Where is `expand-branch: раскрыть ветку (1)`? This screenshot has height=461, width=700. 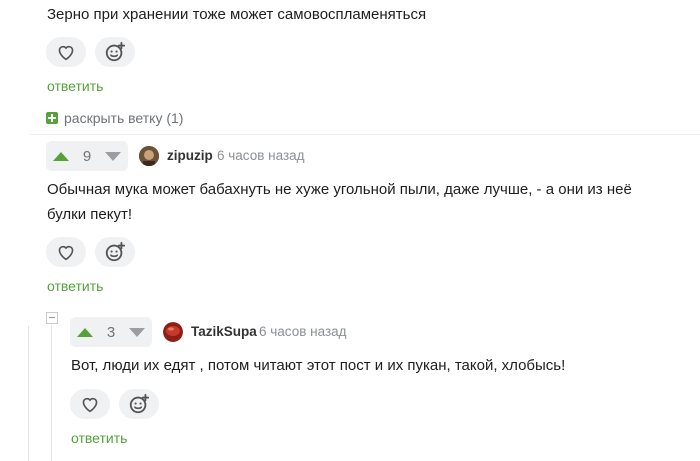 expand-branch: раскрыть ветку (1) is located at coordinates (114, 118).